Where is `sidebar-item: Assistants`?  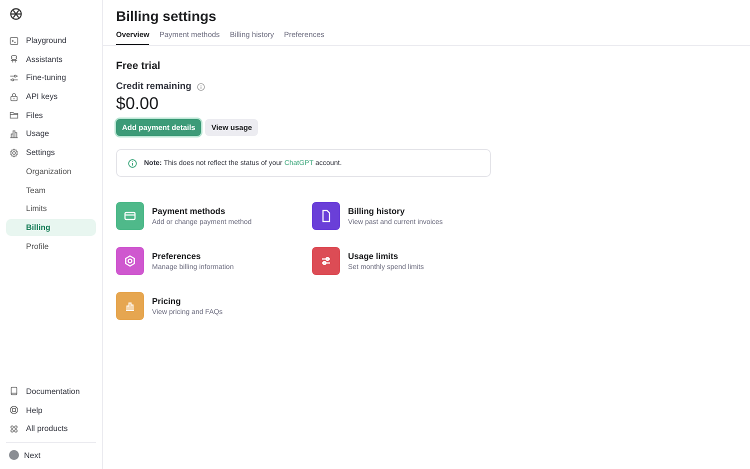 sidebar-item: Assistants is located at coordinates (51, 59).